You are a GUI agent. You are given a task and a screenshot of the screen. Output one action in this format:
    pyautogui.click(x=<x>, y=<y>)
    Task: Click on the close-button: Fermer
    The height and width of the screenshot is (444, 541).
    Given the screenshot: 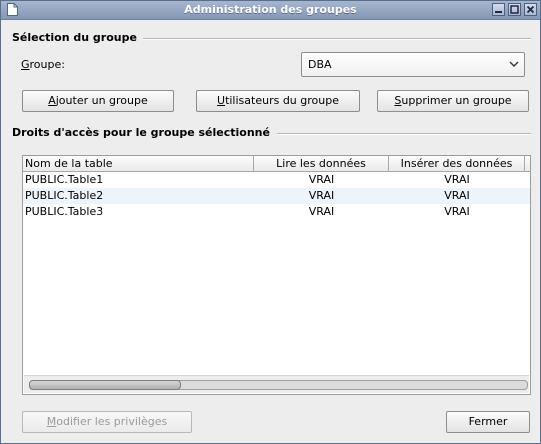 What is the action you would take?
    pyautogui.click(x=488, y=422)
    